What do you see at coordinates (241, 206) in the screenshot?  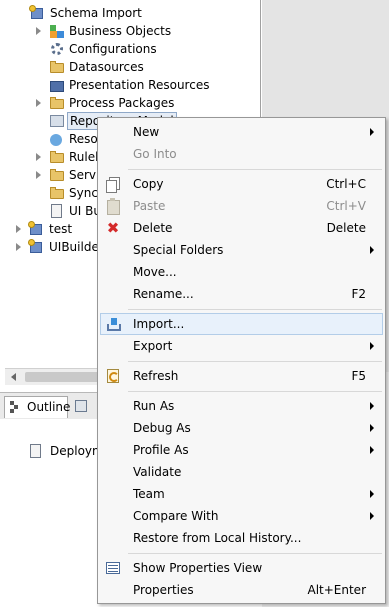 I see `menu-item-paste: Paste Ctrl+V` at bounding box center [241, 206].